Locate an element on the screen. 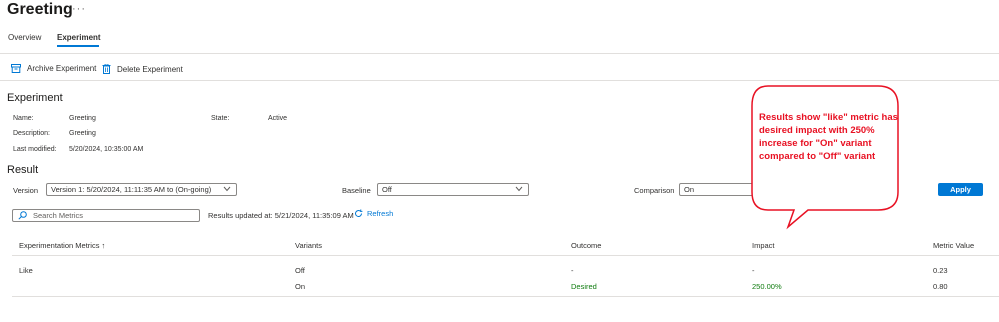 Image resolution: width=999 pixels, height=322 pixels. header-experimentation-metrics: Experimentation Metrics ↑ is located at coordinates (62, 245).